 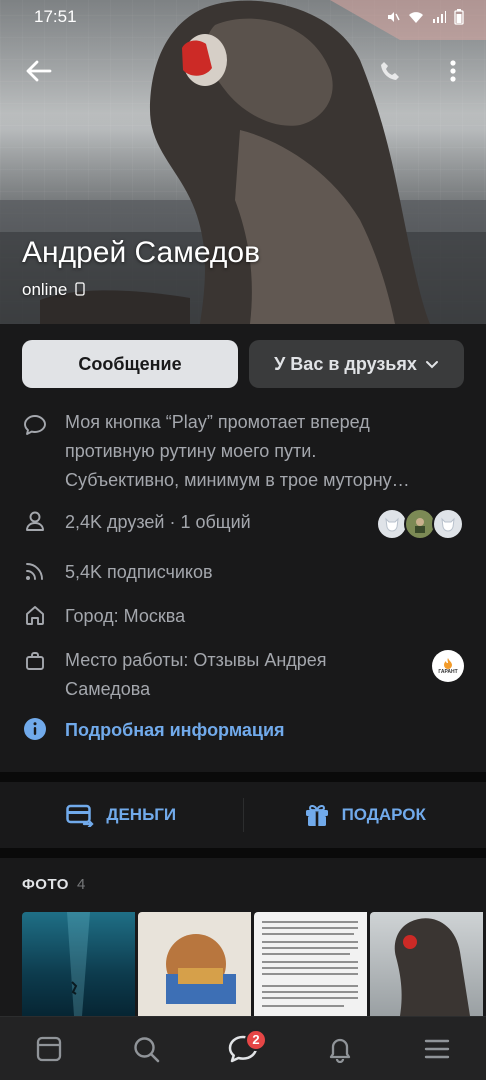 What do you see at coordinates (125, 616) in the screenshot?
I see `city-text: Город: Москва` at bounding box center [125, 616].